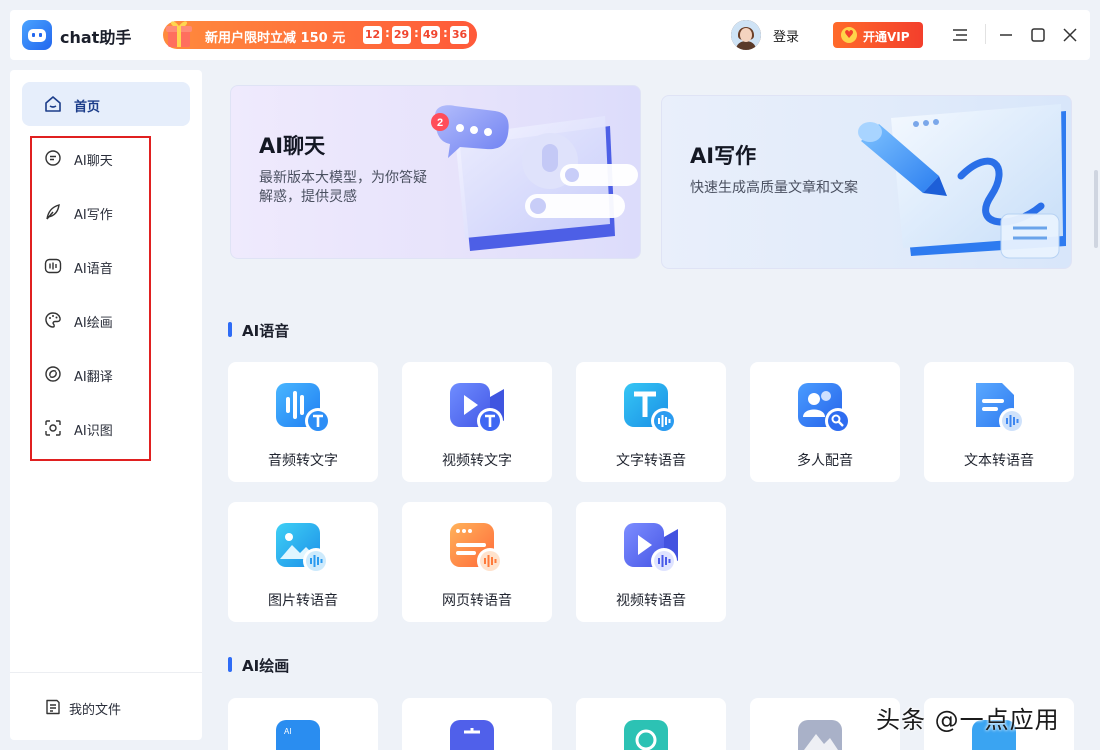 This screenshot has height=750, width=1100. I want to click on image-to-speech-icon, so click(302, 548).